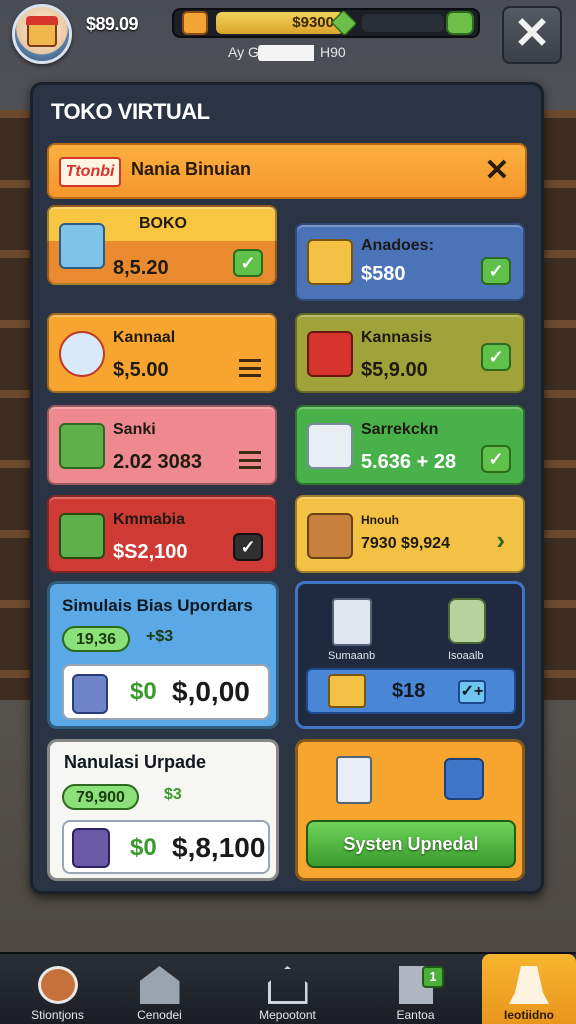 The height and width of the screenshot is (1024, 576). I want to click on close-button: ✕, so click(532, 35).